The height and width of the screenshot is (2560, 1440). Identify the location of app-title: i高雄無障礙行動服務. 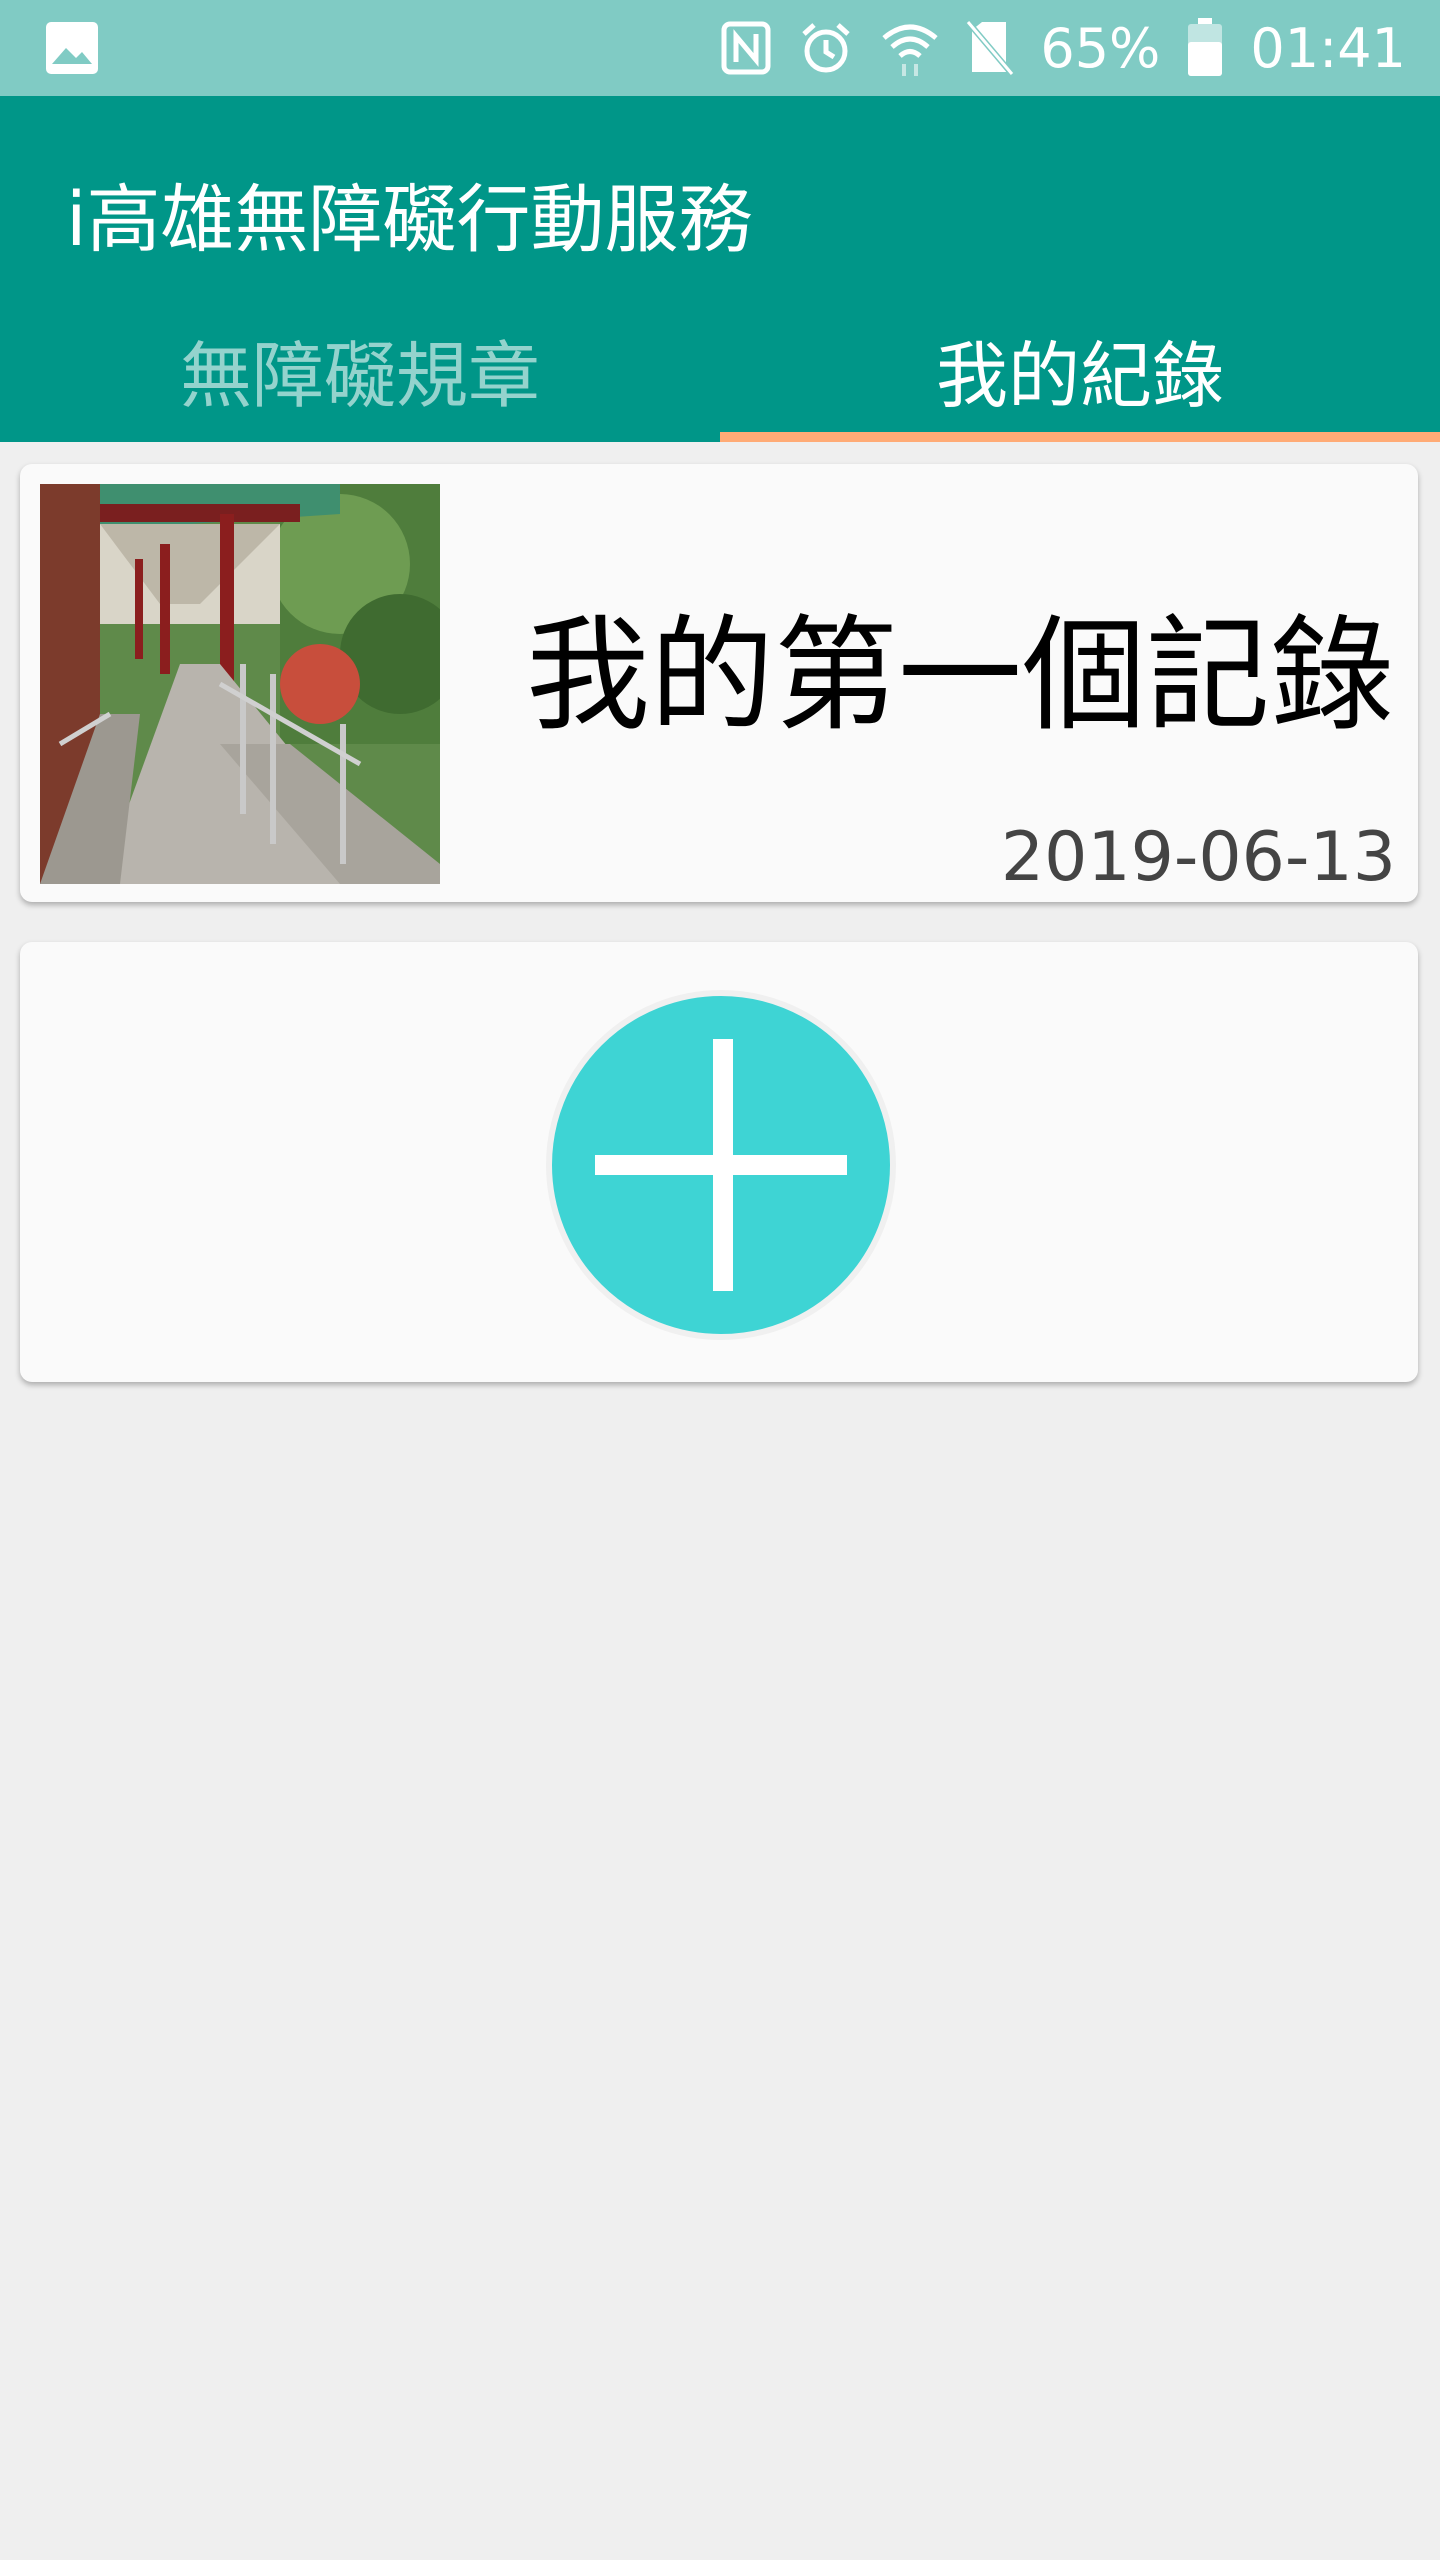
(409, 220).